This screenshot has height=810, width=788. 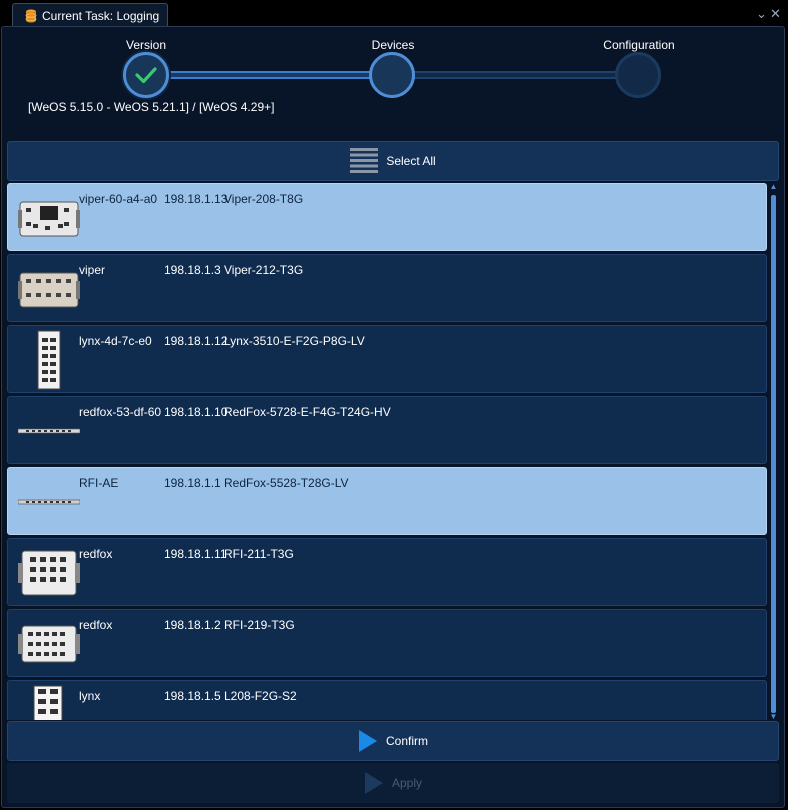 I want to click on confirm-button: Confirm, so click(x=393, y=741).